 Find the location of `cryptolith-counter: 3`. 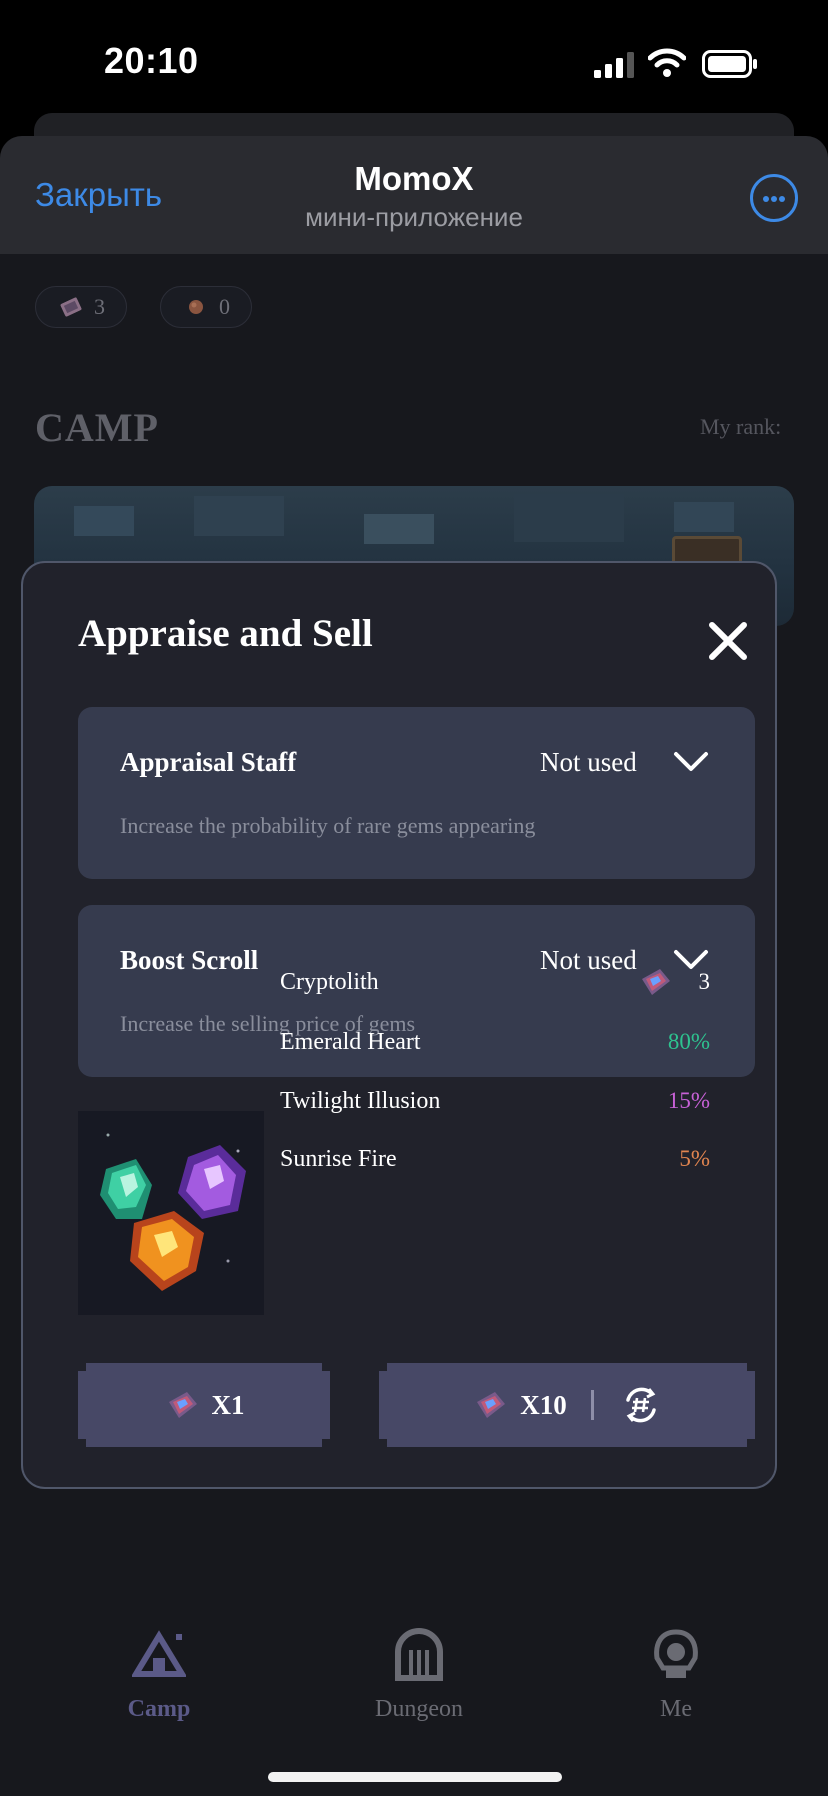

cryptolith-counter: 3 is located at coordinates (81, 307).